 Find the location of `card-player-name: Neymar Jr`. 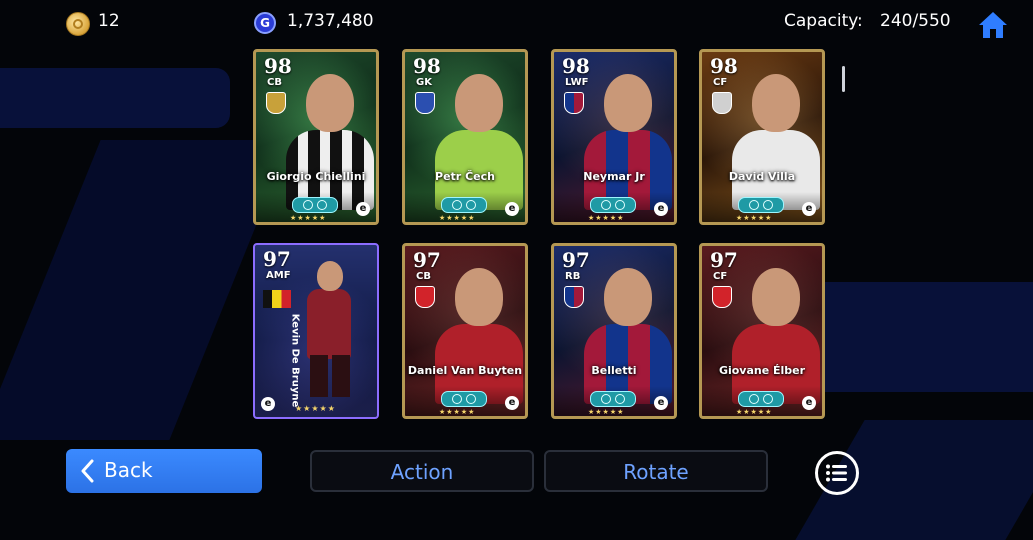

card-player-name: Neymar Jr is located at coordinates (614, 176).